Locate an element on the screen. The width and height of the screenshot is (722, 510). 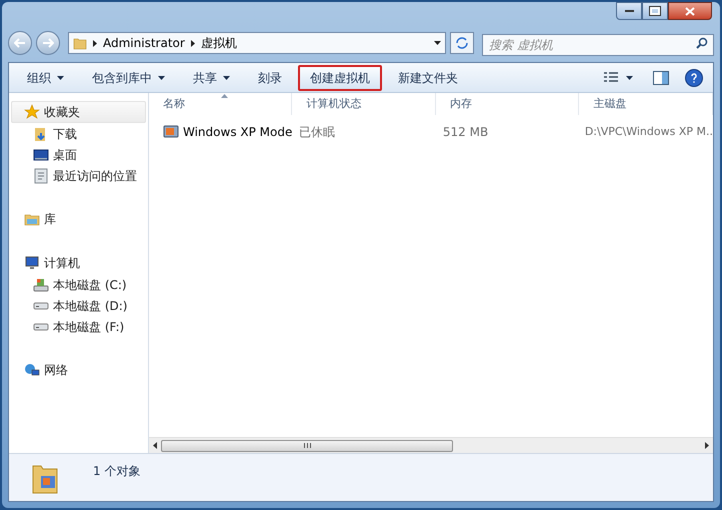
forward-button is located at coordinates (48, 43).